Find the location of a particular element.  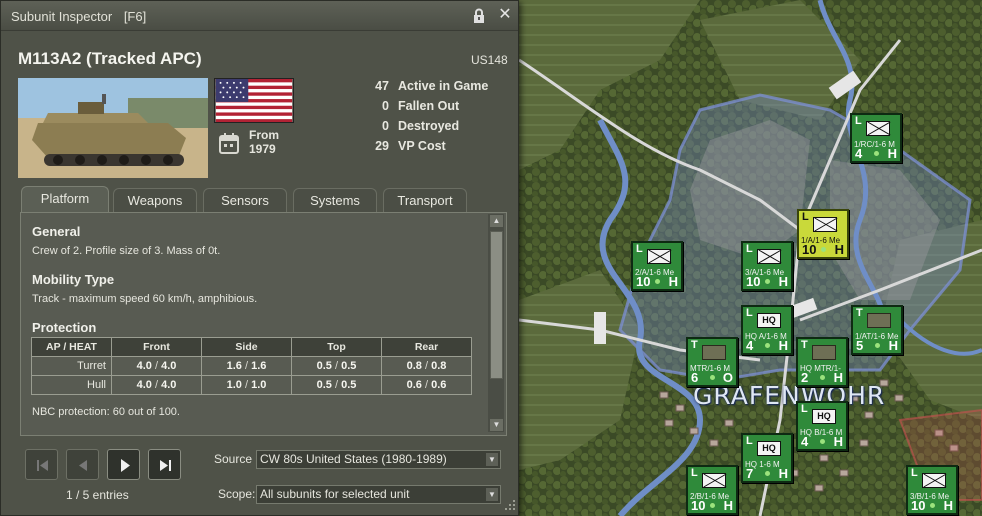

row-label: Hull is located at coordinates (71, 385).